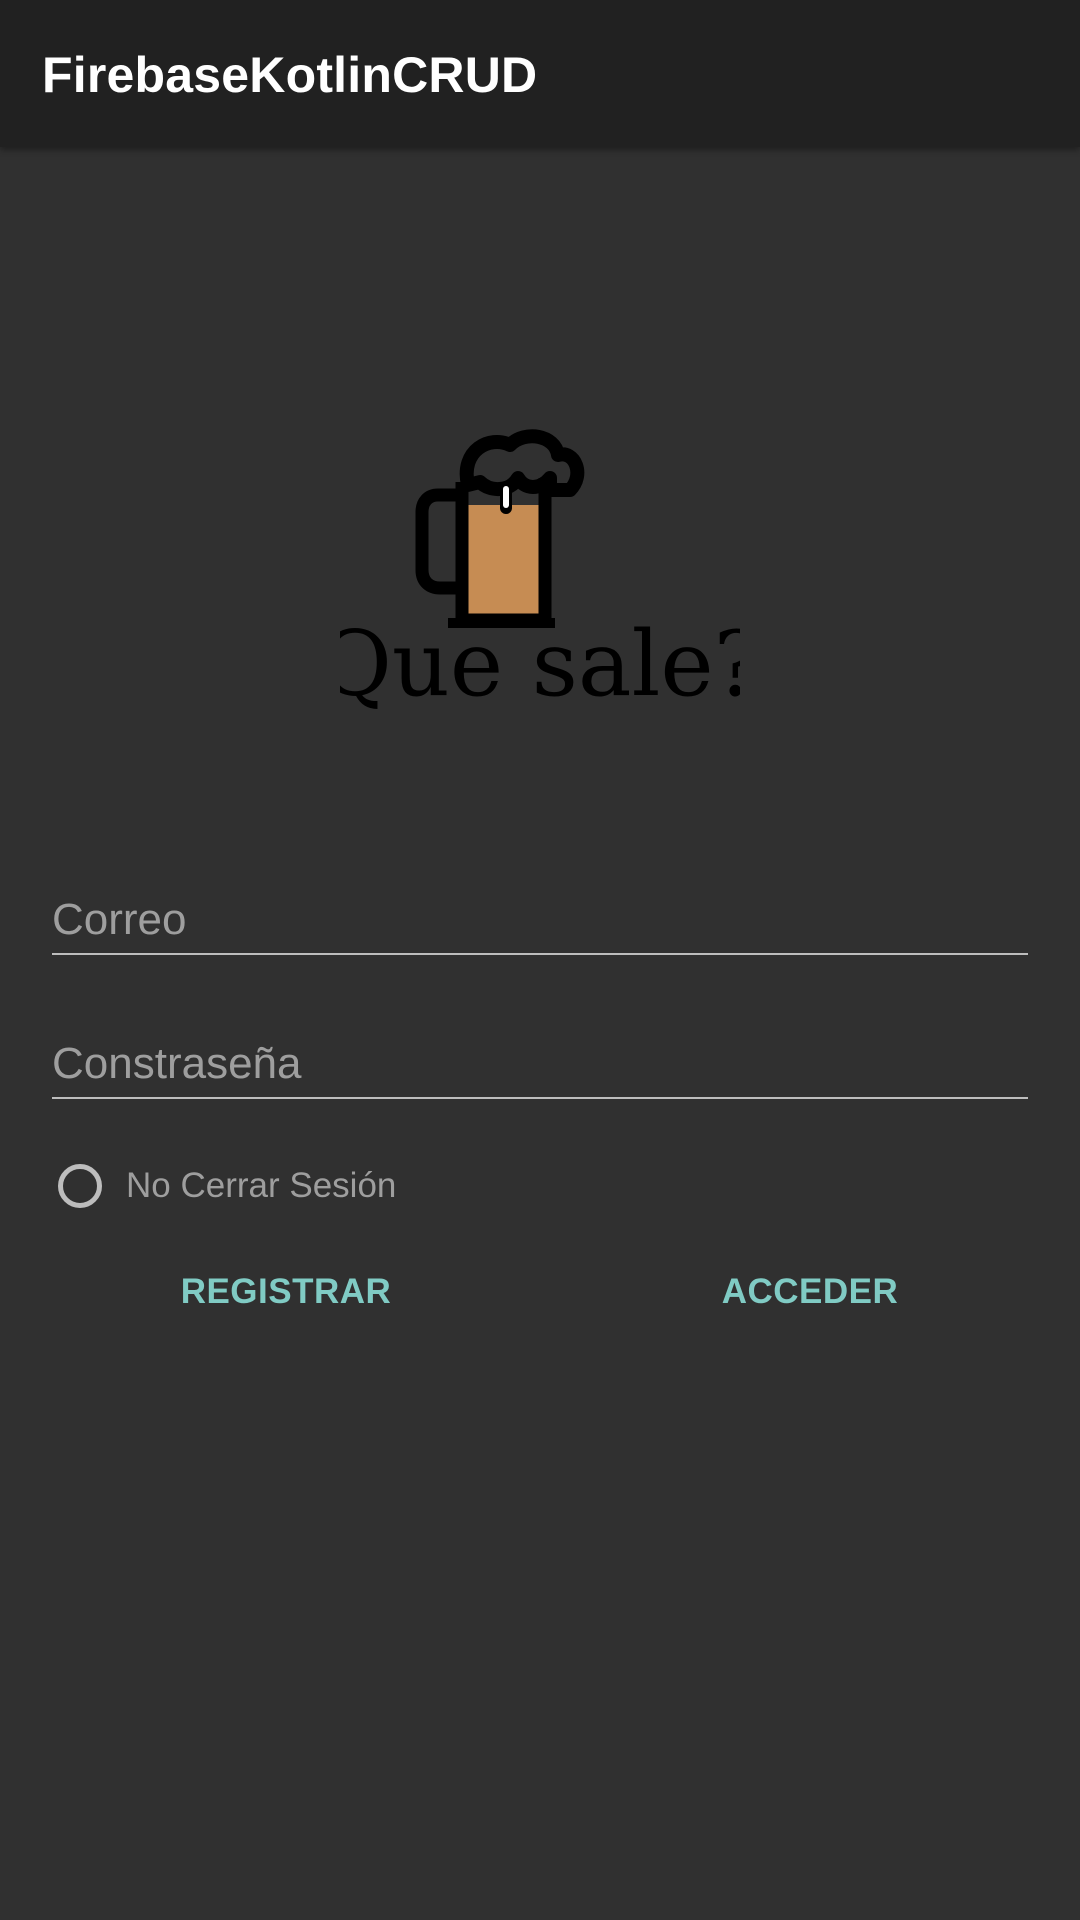 The image size is (1080, 1920). Describe the element at coordinates (80, 1186) in the screenshot. I see `radio-button` at that location.